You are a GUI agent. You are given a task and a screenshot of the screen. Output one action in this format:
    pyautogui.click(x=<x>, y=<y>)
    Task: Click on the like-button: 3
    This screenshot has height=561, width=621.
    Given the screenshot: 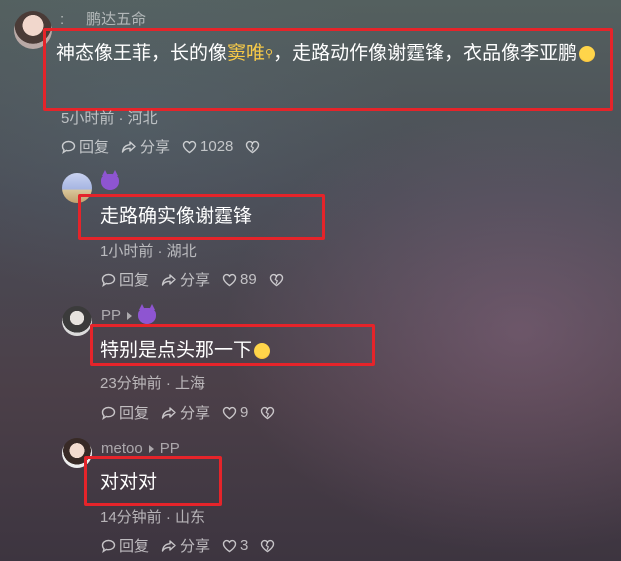 What is the action you would take?
    pyautogui.click(x=235, y=545)
    